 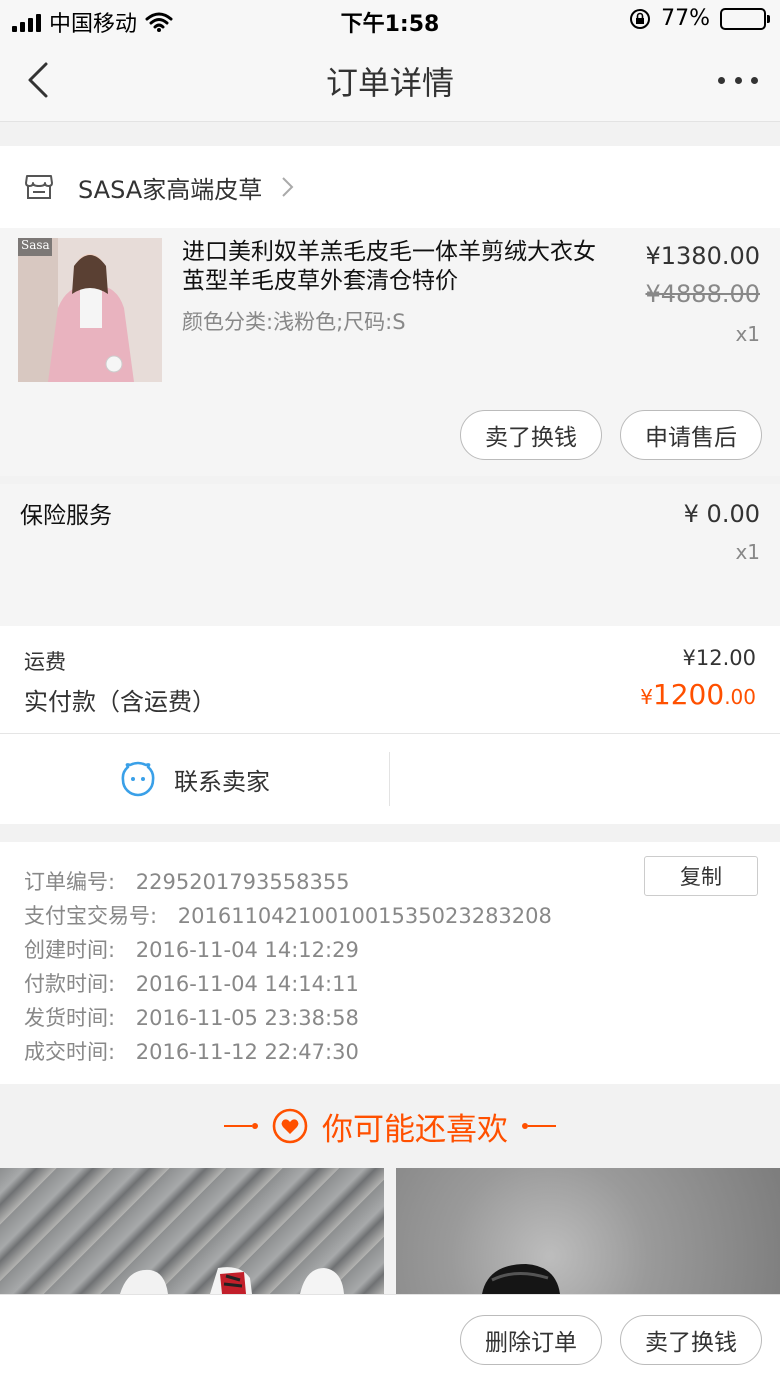 I want to click on insurance-label: 保险服务, so click(x=66, y=516).